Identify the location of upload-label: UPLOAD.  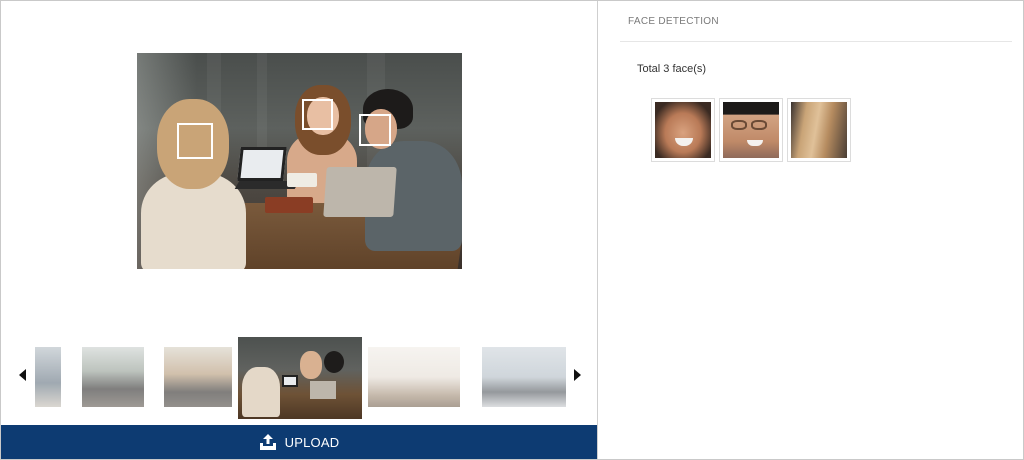
(312, 442).